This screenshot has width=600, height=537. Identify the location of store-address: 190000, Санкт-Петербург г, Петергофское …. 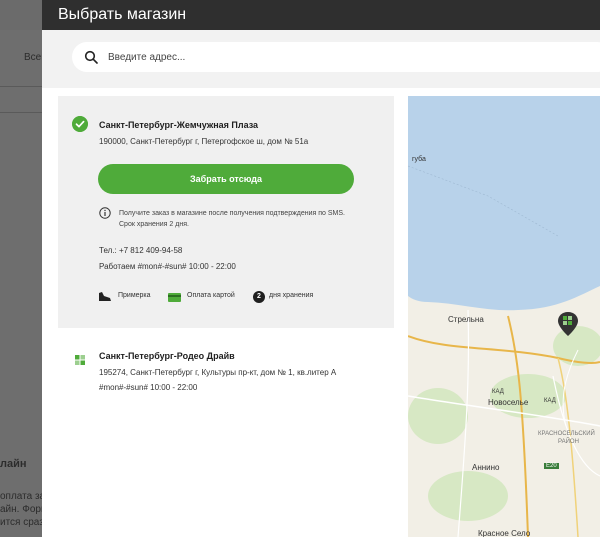
(204, 141).